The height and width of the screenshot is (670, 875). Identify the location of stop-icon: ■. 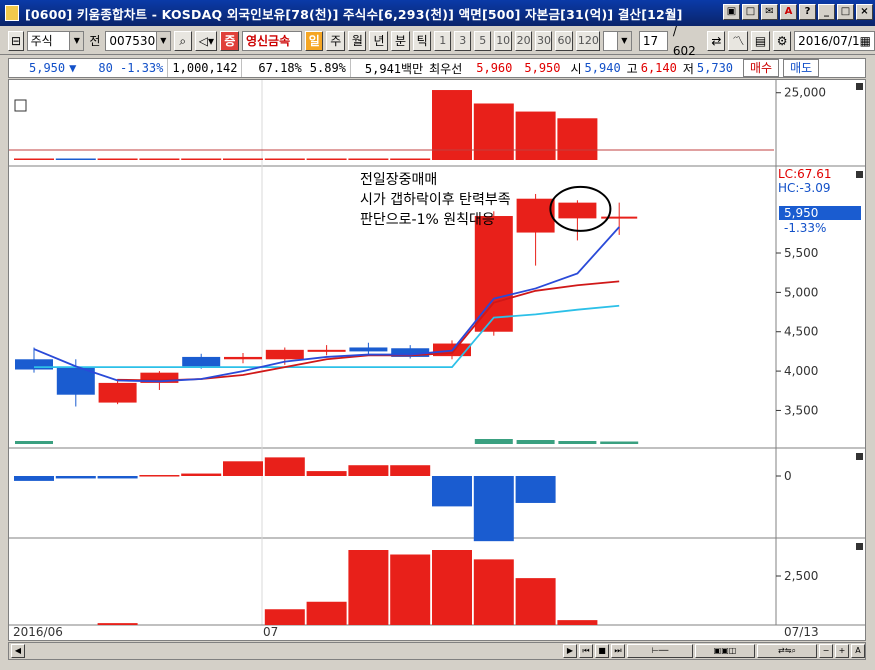
(602, 651).